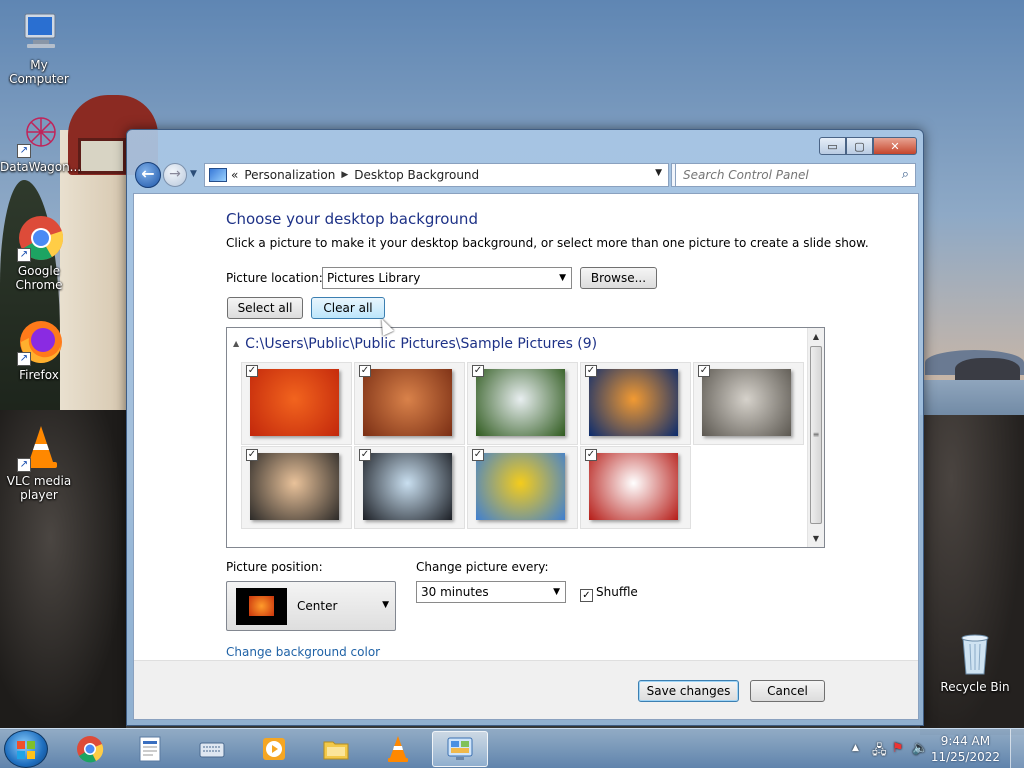 This screenshot has height=768, width=1024. What do you see at coordinates (816, 435) in the screenshot?
I see `scrollbar-thumb: ≡` at bounding box center [816, 435].